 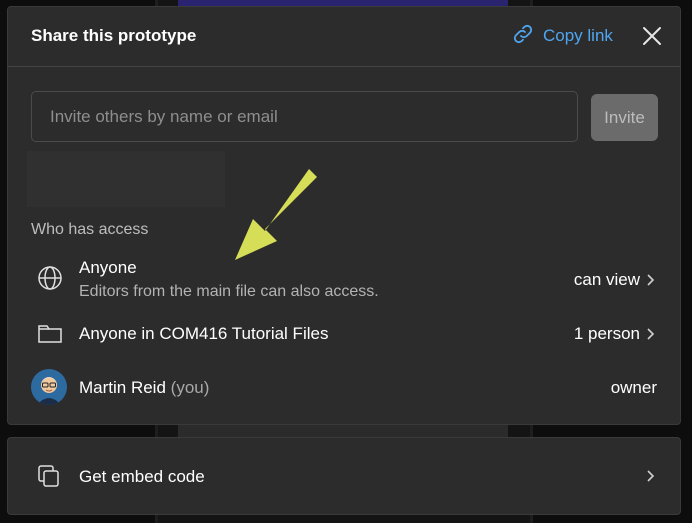 What do you see at coordinates (50, 278) in the screenshot?
I see `globe-icon` at bounding box center [50, 278].